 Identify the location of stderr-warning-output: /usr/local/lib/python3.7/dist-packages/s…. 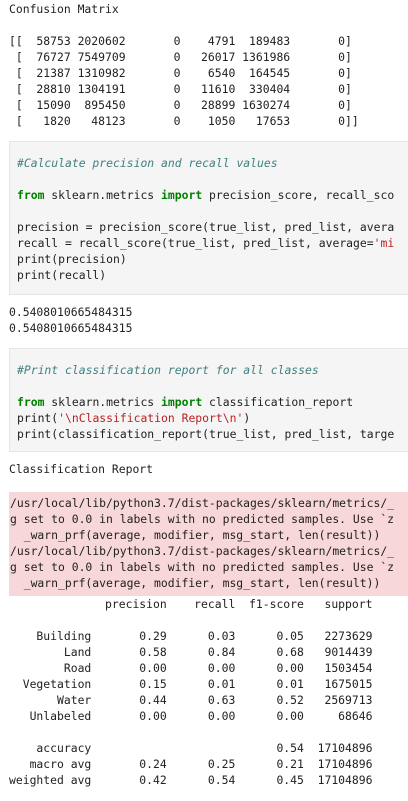
(208, 544).